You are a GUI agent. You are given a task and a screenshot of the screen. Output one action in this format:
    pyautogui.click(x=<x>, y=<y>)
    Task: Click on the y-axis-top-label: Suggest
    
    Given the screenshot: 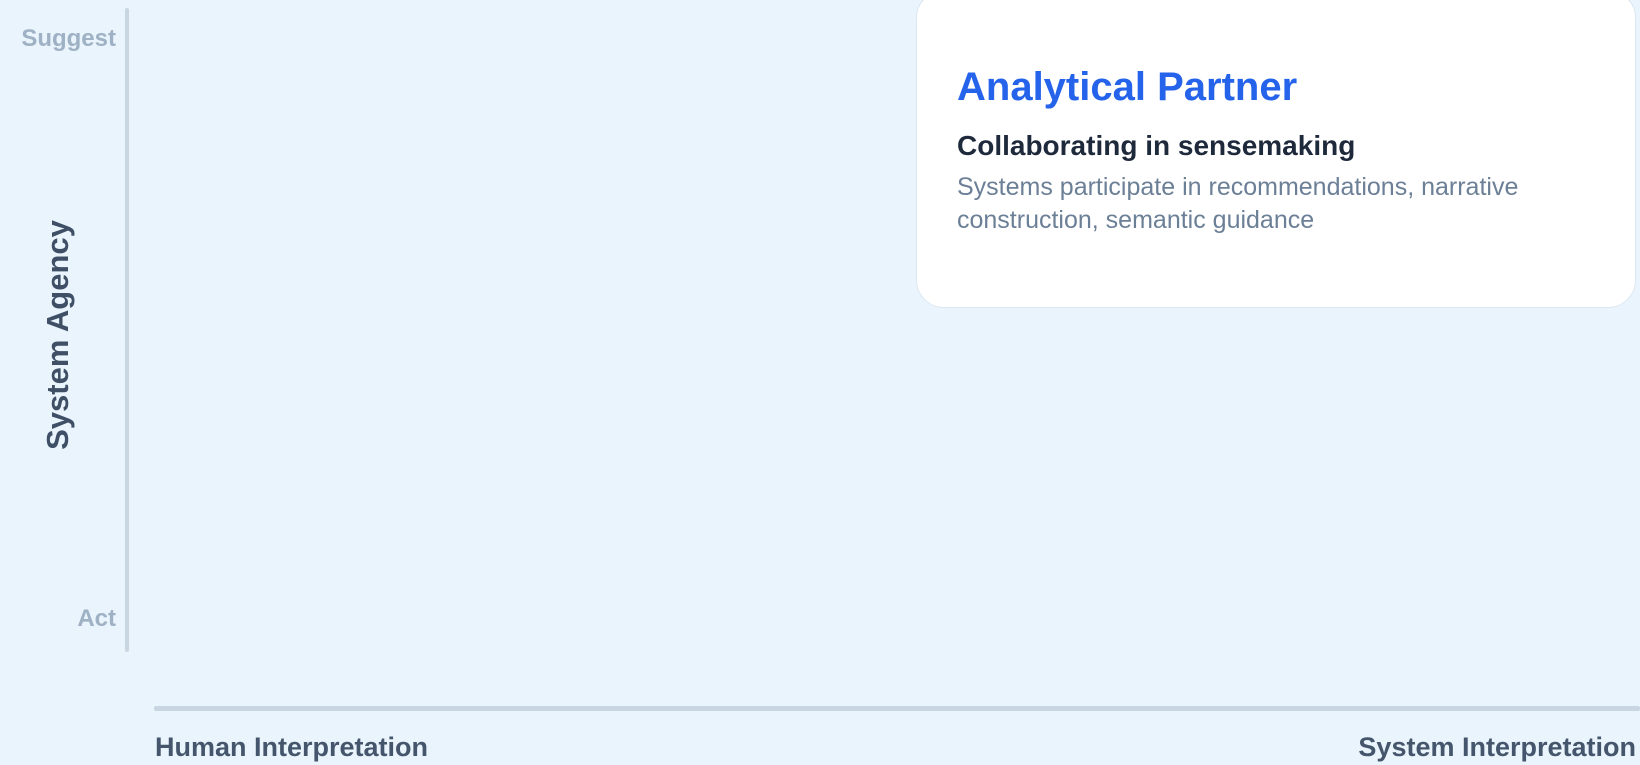 What is the action you would take?
    pyautogui.click(x=68, y=38)
    